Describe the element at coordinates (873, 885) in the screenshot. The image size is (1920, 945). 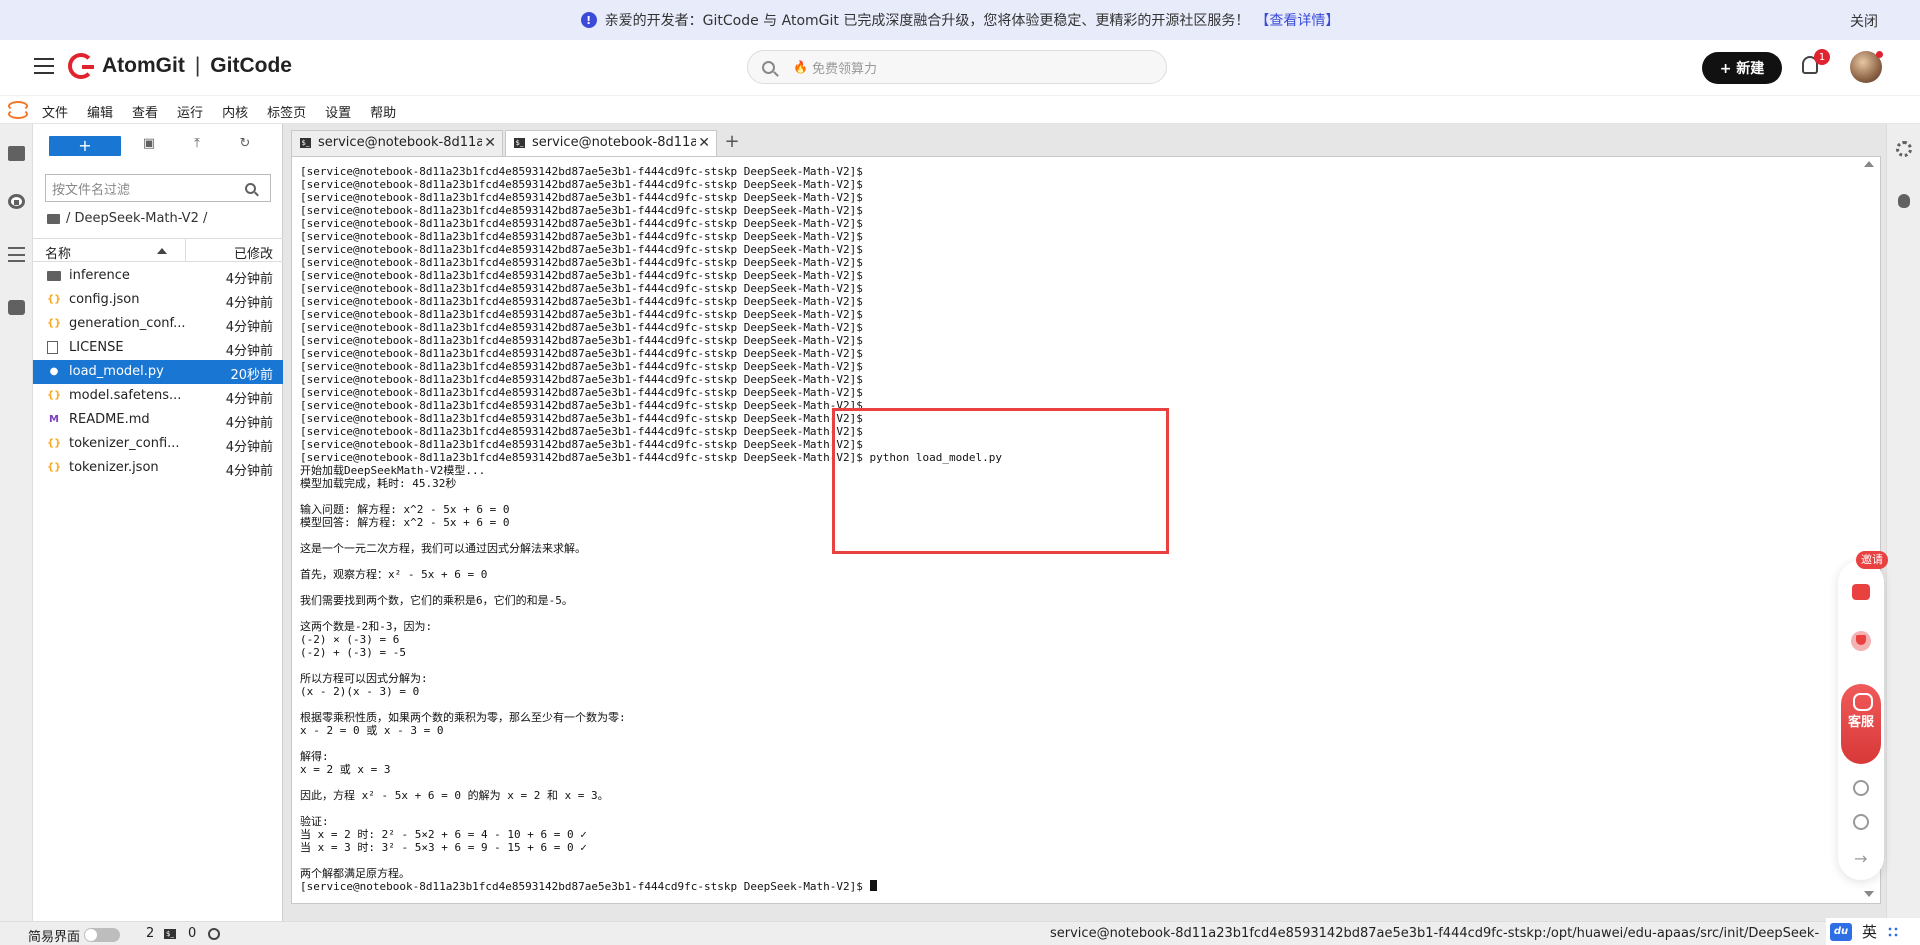
I see `terminal-cursor` at that location.